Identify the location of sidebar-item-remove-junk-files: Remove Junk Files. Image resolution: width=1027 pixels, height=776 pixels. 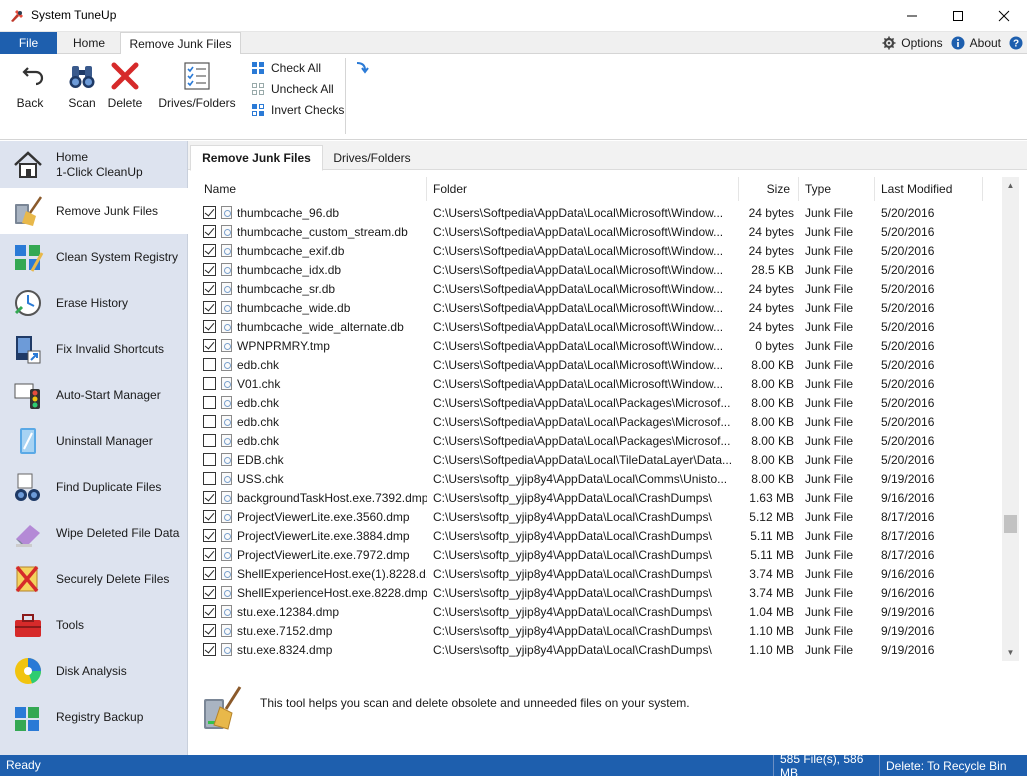
(94, 211).